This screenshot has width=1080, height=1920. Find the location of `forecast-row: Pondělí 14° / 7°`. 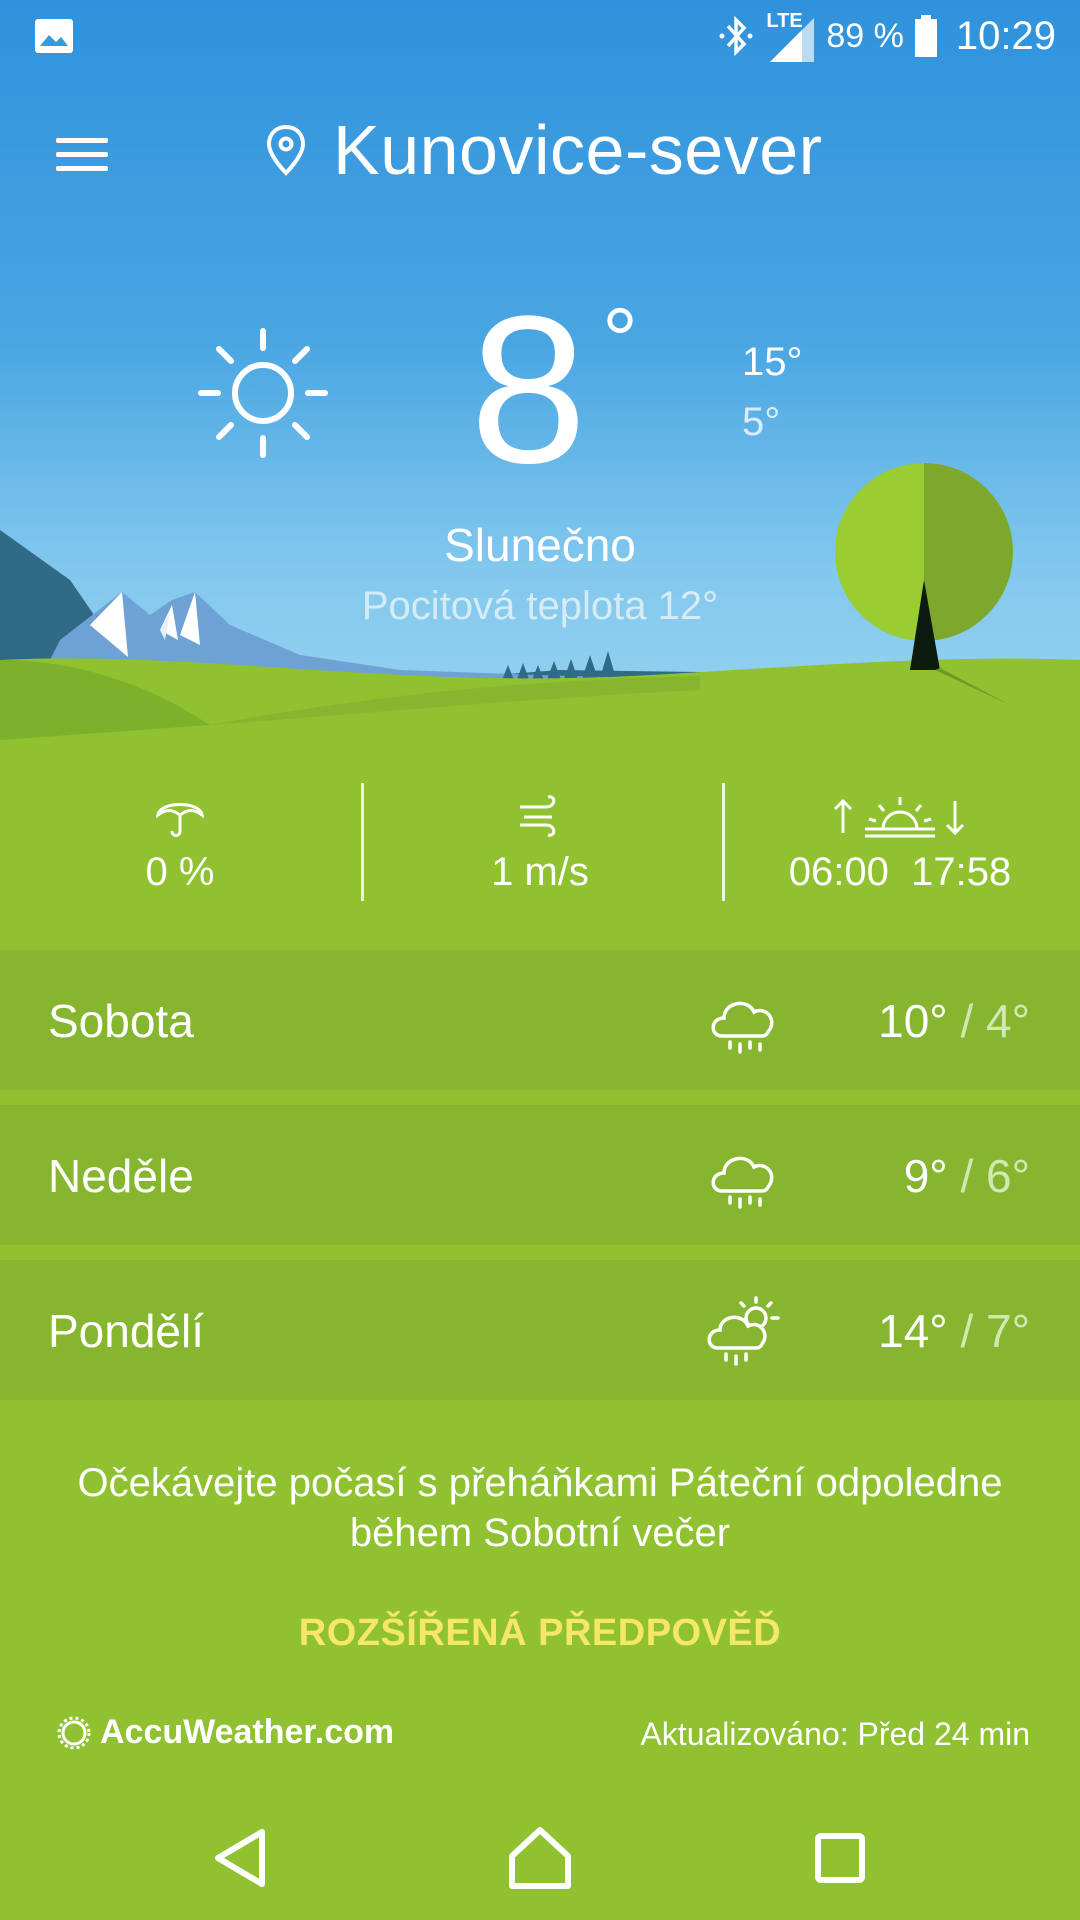

forecast-row: Pondělí 14° / 7° is located at coordinates (540, 1330).